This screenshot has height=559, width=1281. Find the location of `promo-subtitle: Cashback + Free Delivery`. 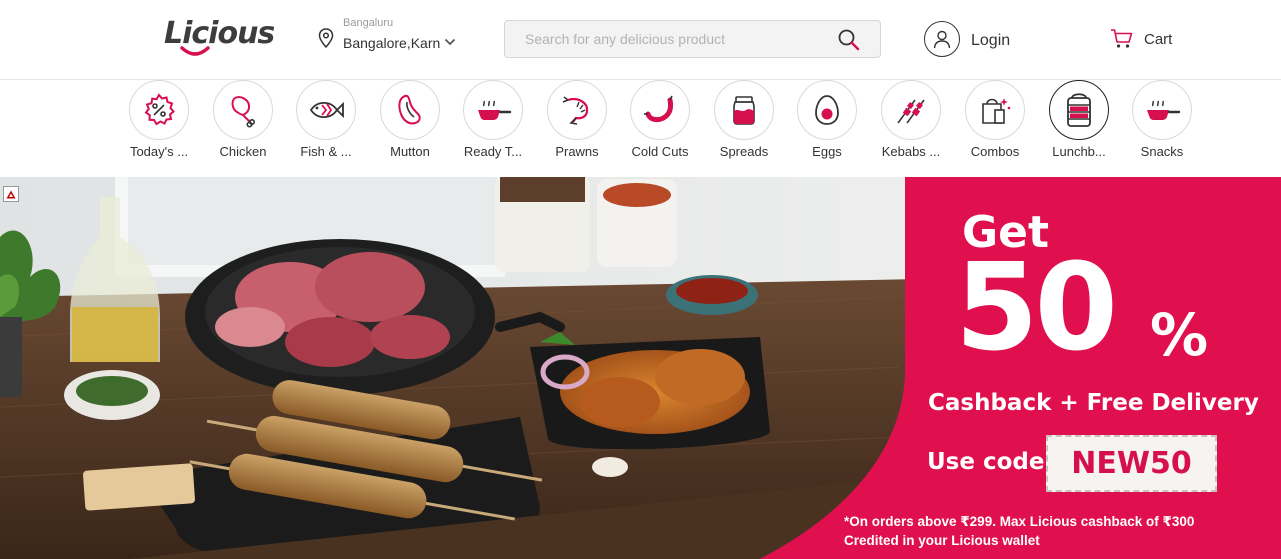

promo-subtitle: Cashback + Free Delivery is located at coordinates (1093, 403).